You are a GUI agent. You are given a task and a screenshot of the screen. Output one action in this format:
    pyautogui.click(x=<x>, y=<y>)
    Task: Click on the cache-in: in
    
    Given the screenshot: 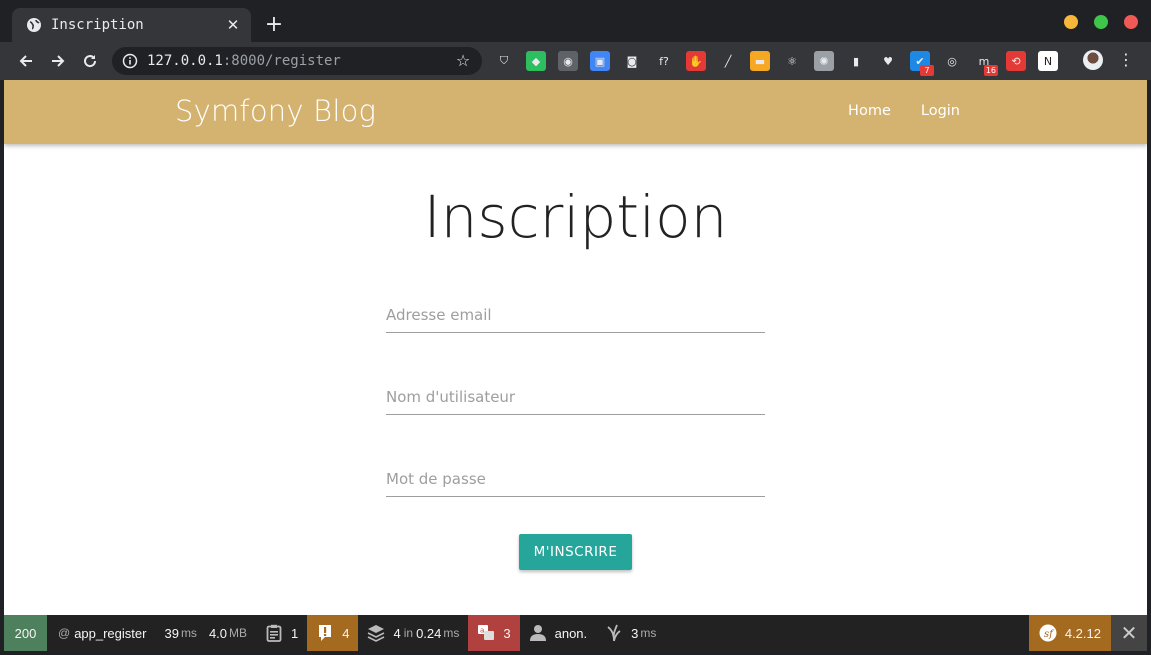 What is the action you would take?
    pyautogui.click(x=408, y=633)
    